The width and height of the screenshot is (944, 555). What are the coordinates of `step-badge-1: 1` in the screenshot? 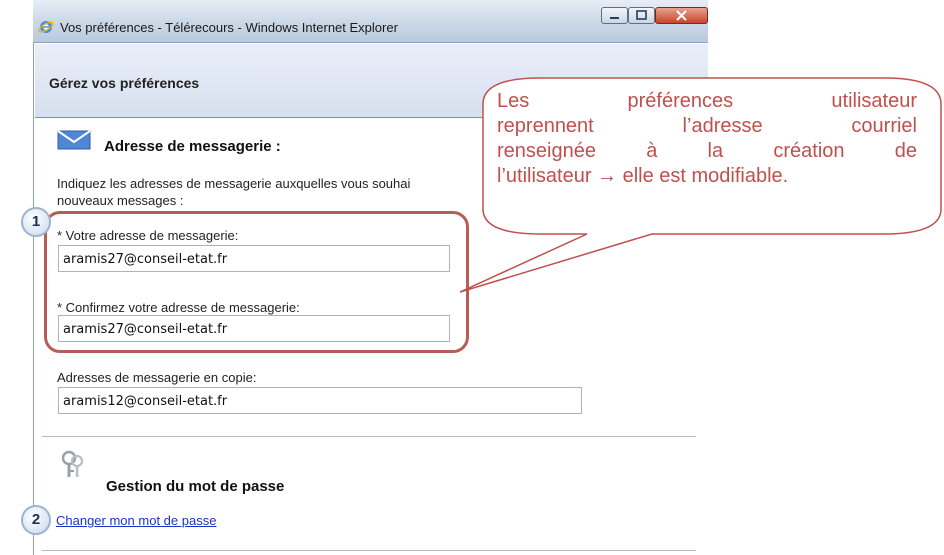 It's located at (36, 222).